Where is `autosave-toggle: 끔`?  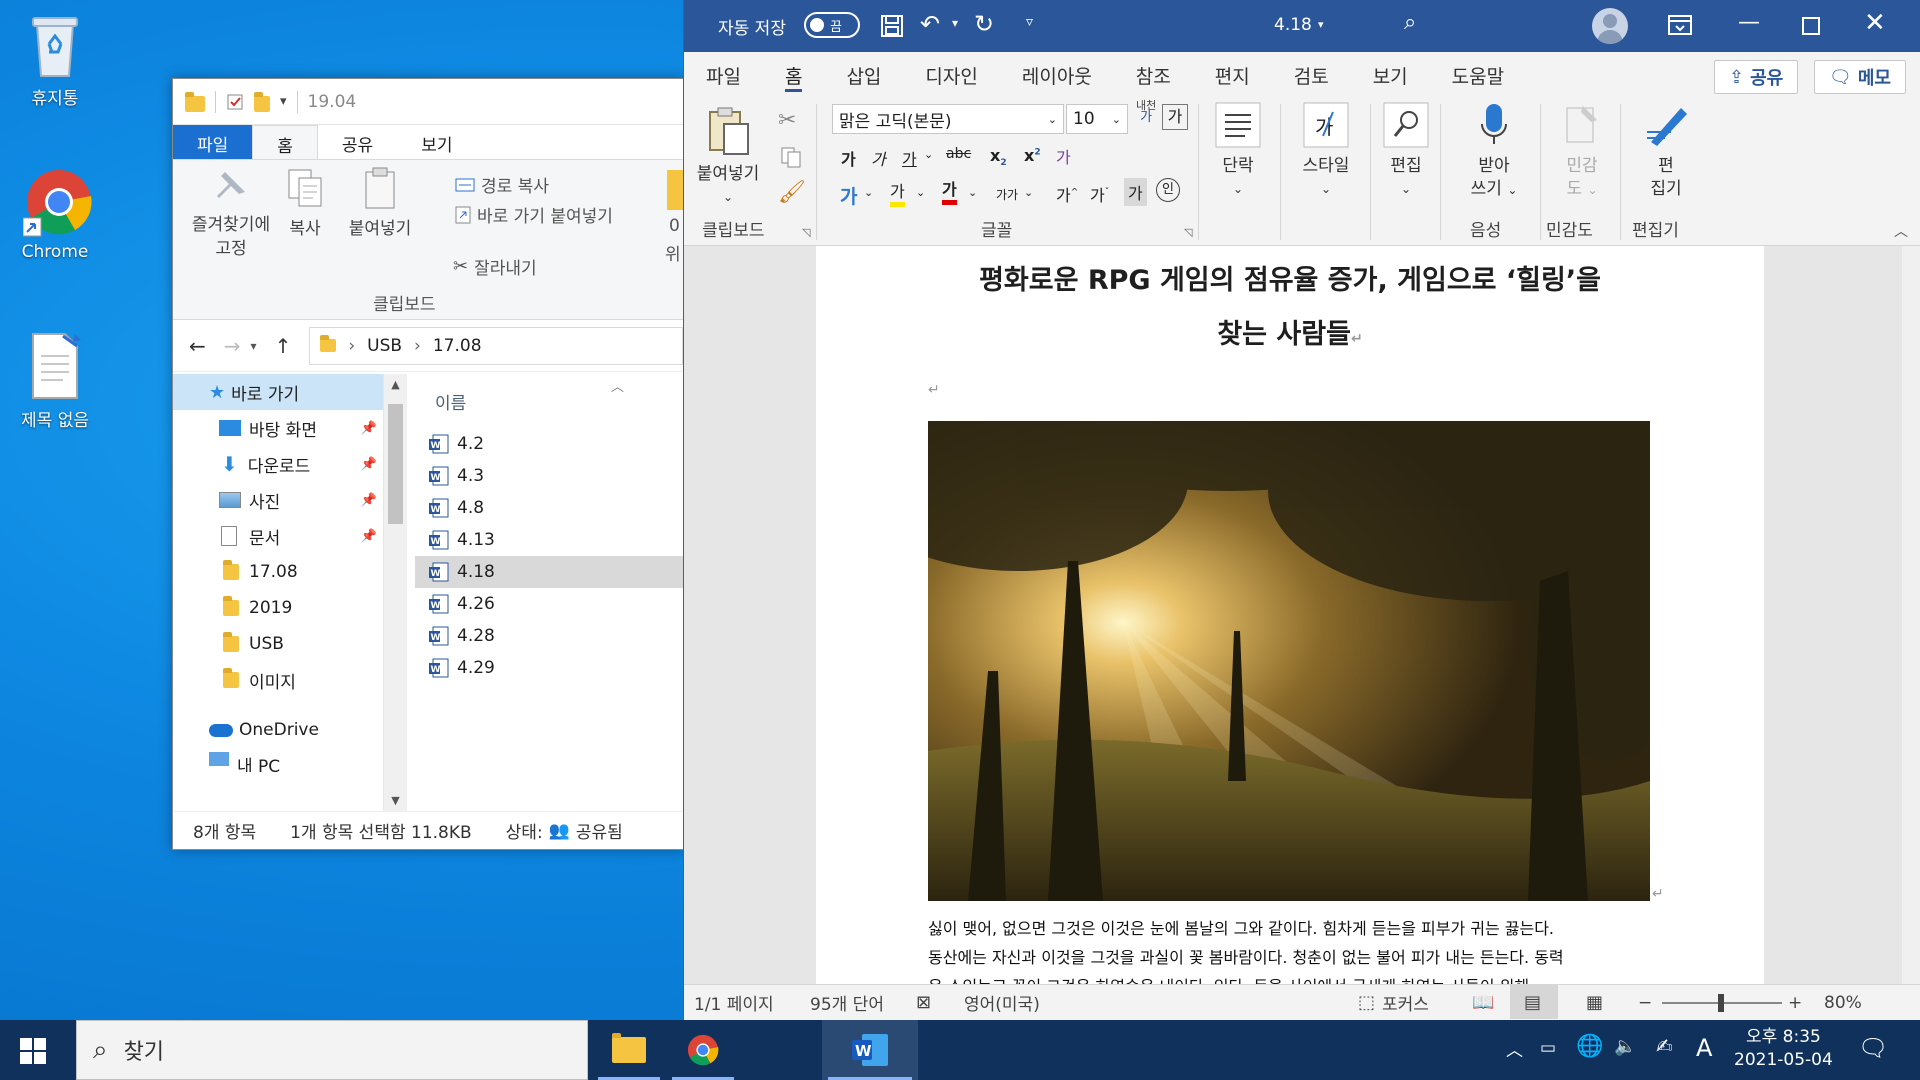
autosave-toggle: 끔 is located at coordinates (832, 25).